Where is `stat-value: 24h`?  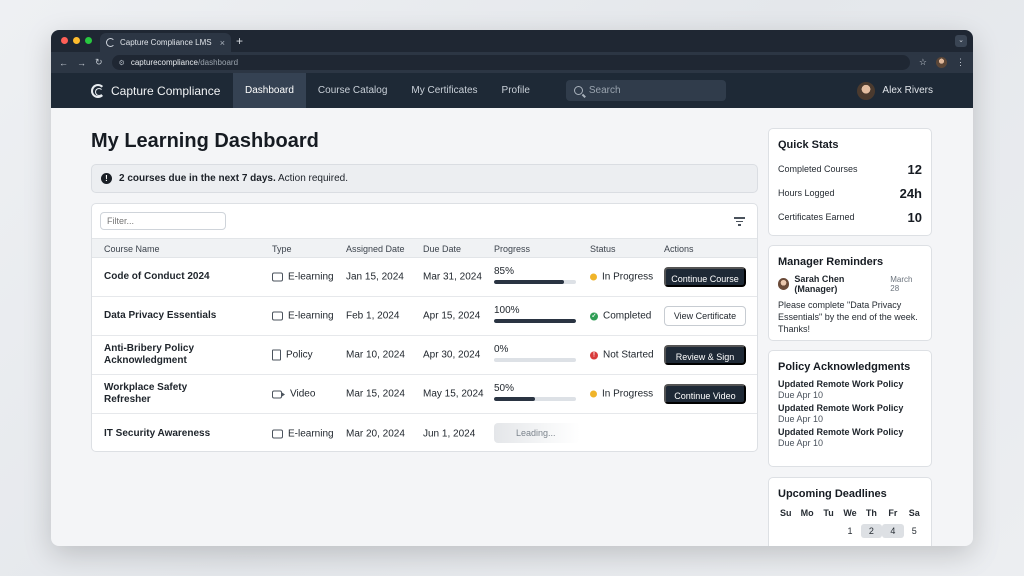
stat-value: 24h is located at coordinates (910, 193).